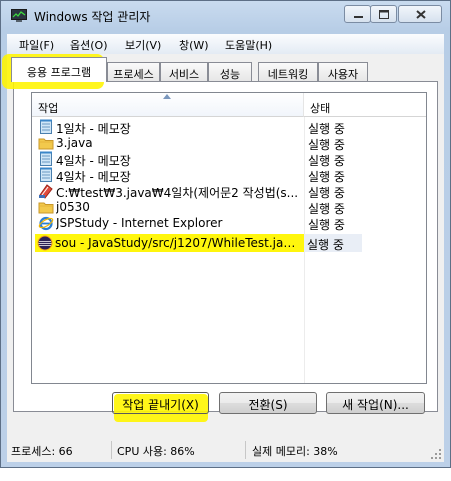 The height and width of the screenshot is (481, 451). What do you see at coordinates (46, 191) in the screenshot?
I see `hwp-document-icon` at bounding box center [46, 191].